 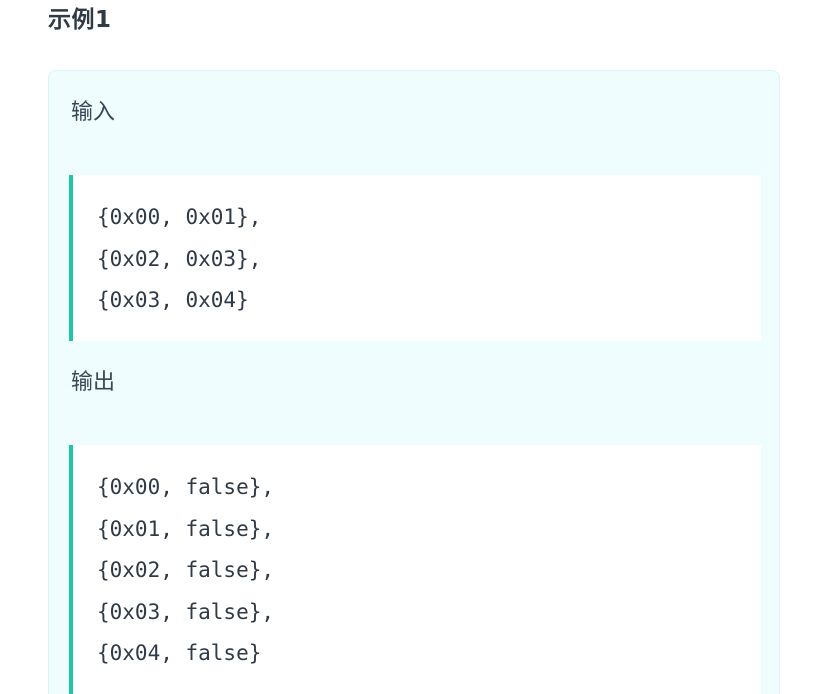 I want to click on code-line: {0x00, 0x01},, so click(x=179, y=217).